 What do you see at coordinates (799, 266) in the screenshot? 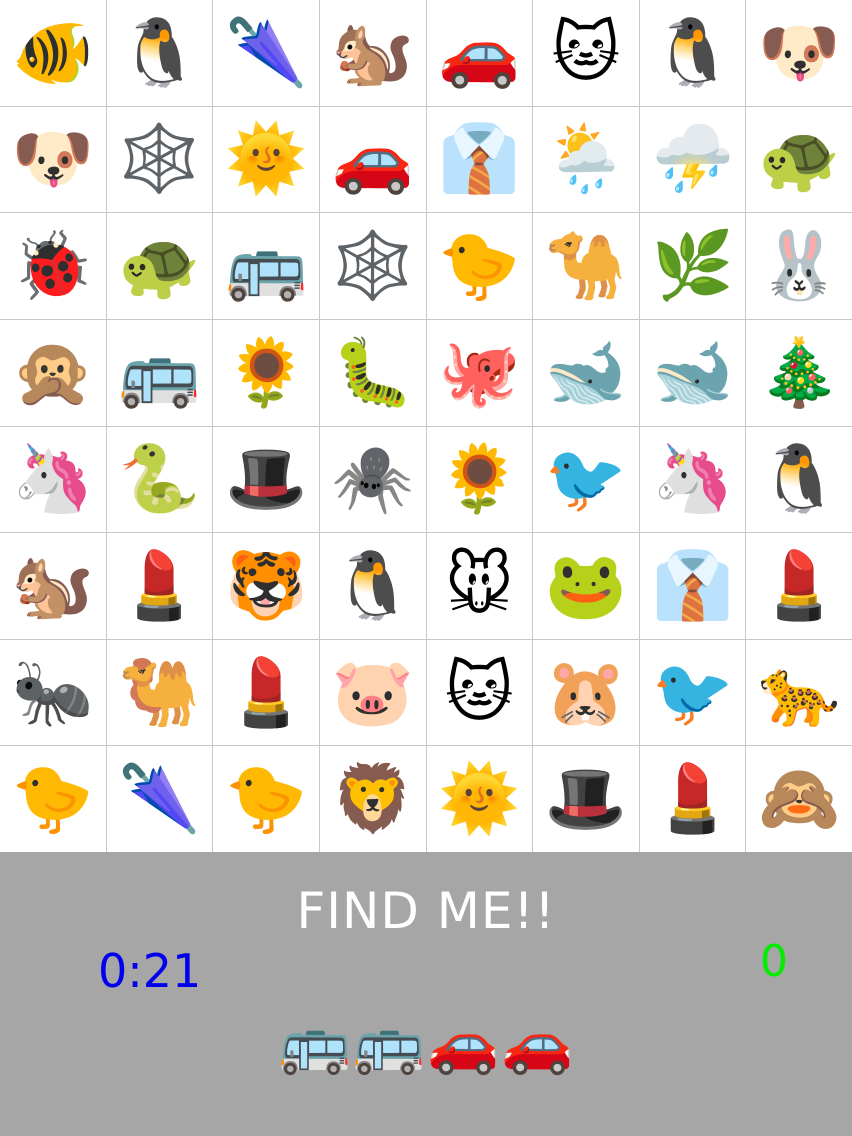
I see `grid-cell-rabbit-face-icon: 🐰` at bounding box center [799, 266].